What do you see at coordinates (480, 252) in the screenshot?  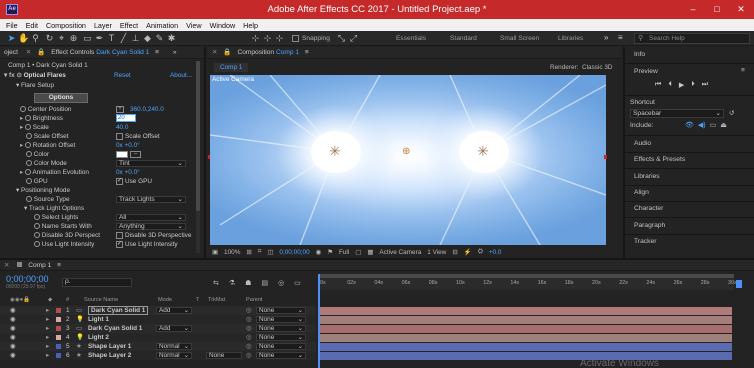 I see `flowchart-icon: ⛭` at bounding box center [480, 252].